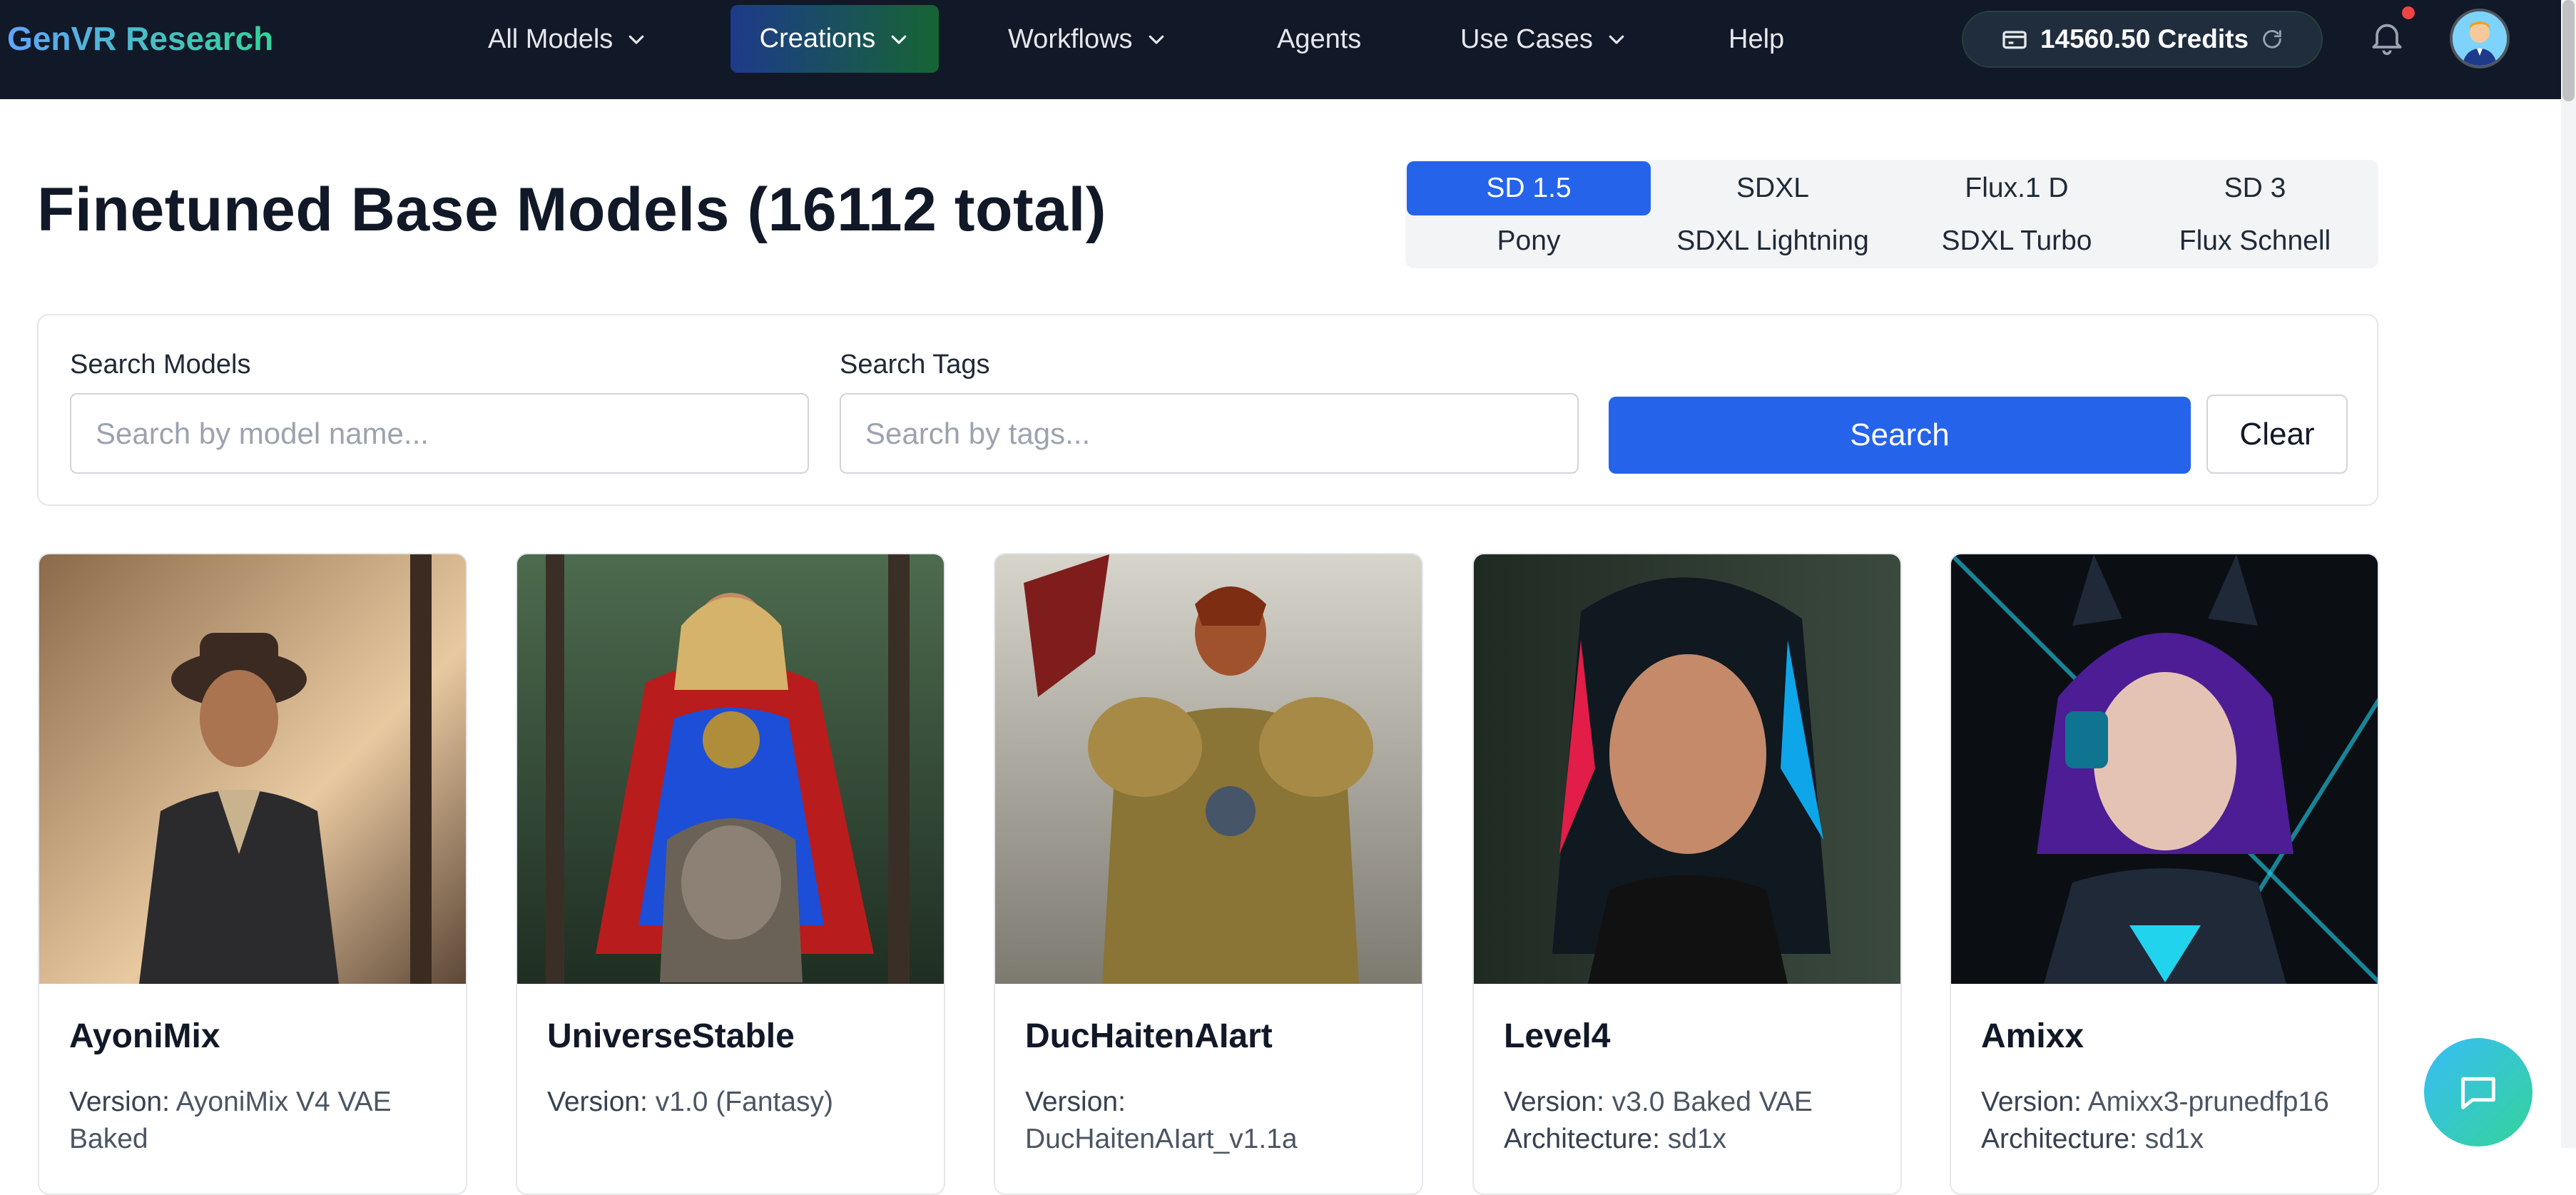 This screenshot has height=1195, width=2576. What do you see at coordinates (571, 210) in the screenshot?
I see `page-title: Finetuned Base Models (16112 total)` at bounding box center [571, 210].